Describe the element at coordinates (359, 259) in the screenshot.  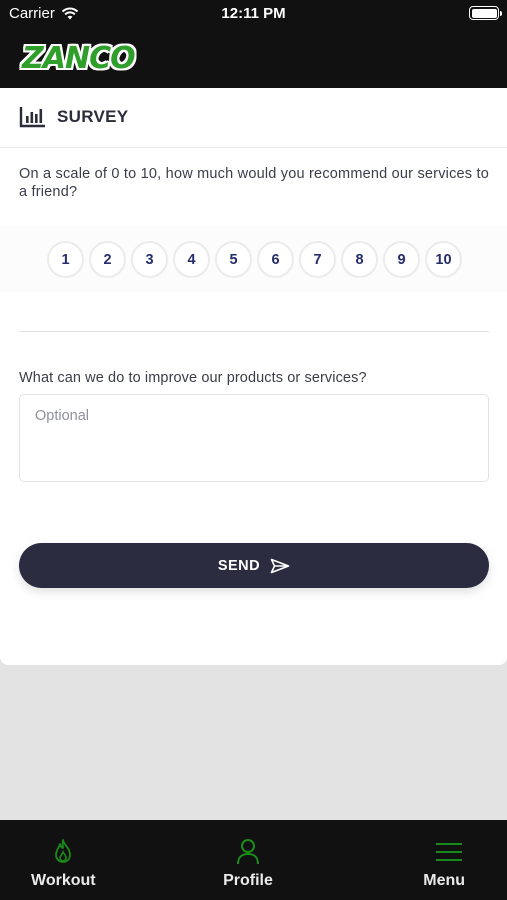
I see `rating-option-8: 8` at that location.